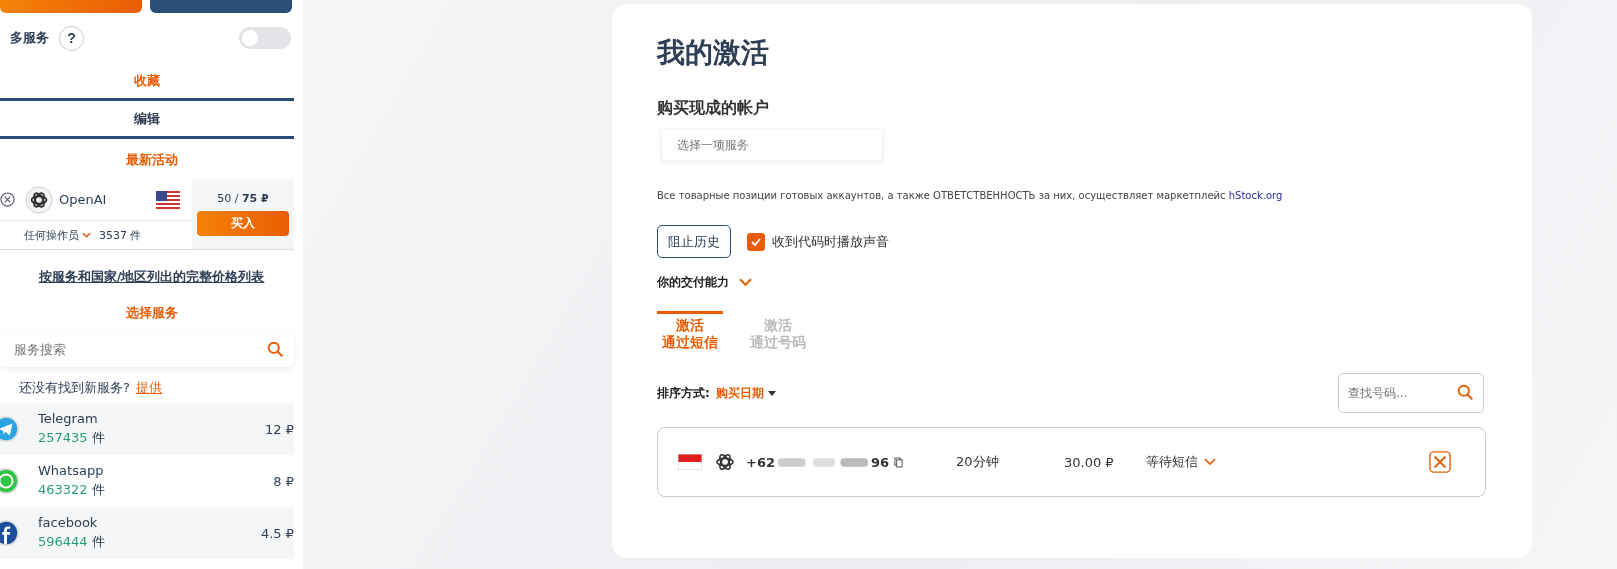 Image resolution: width=1617 pixels, height=569 pixels. Describe the element at coordinates (148, 388) in the screenshot. I see `offer-link: 提供` at that location.